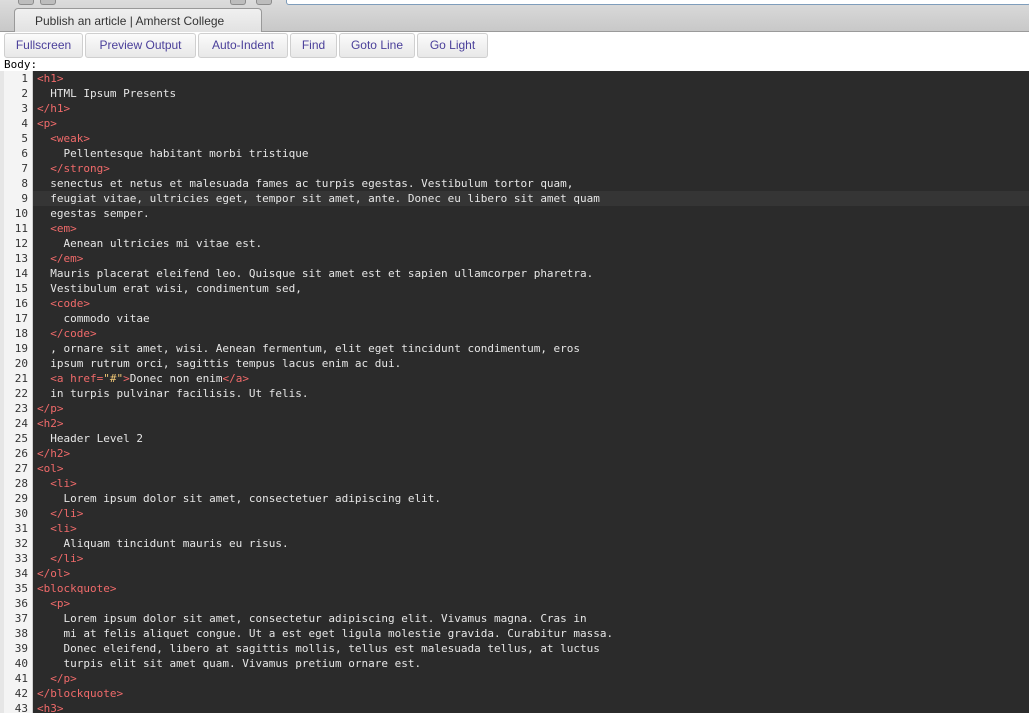  I want to click on fullscreen-button: Fullscreen, so click(43, 45).